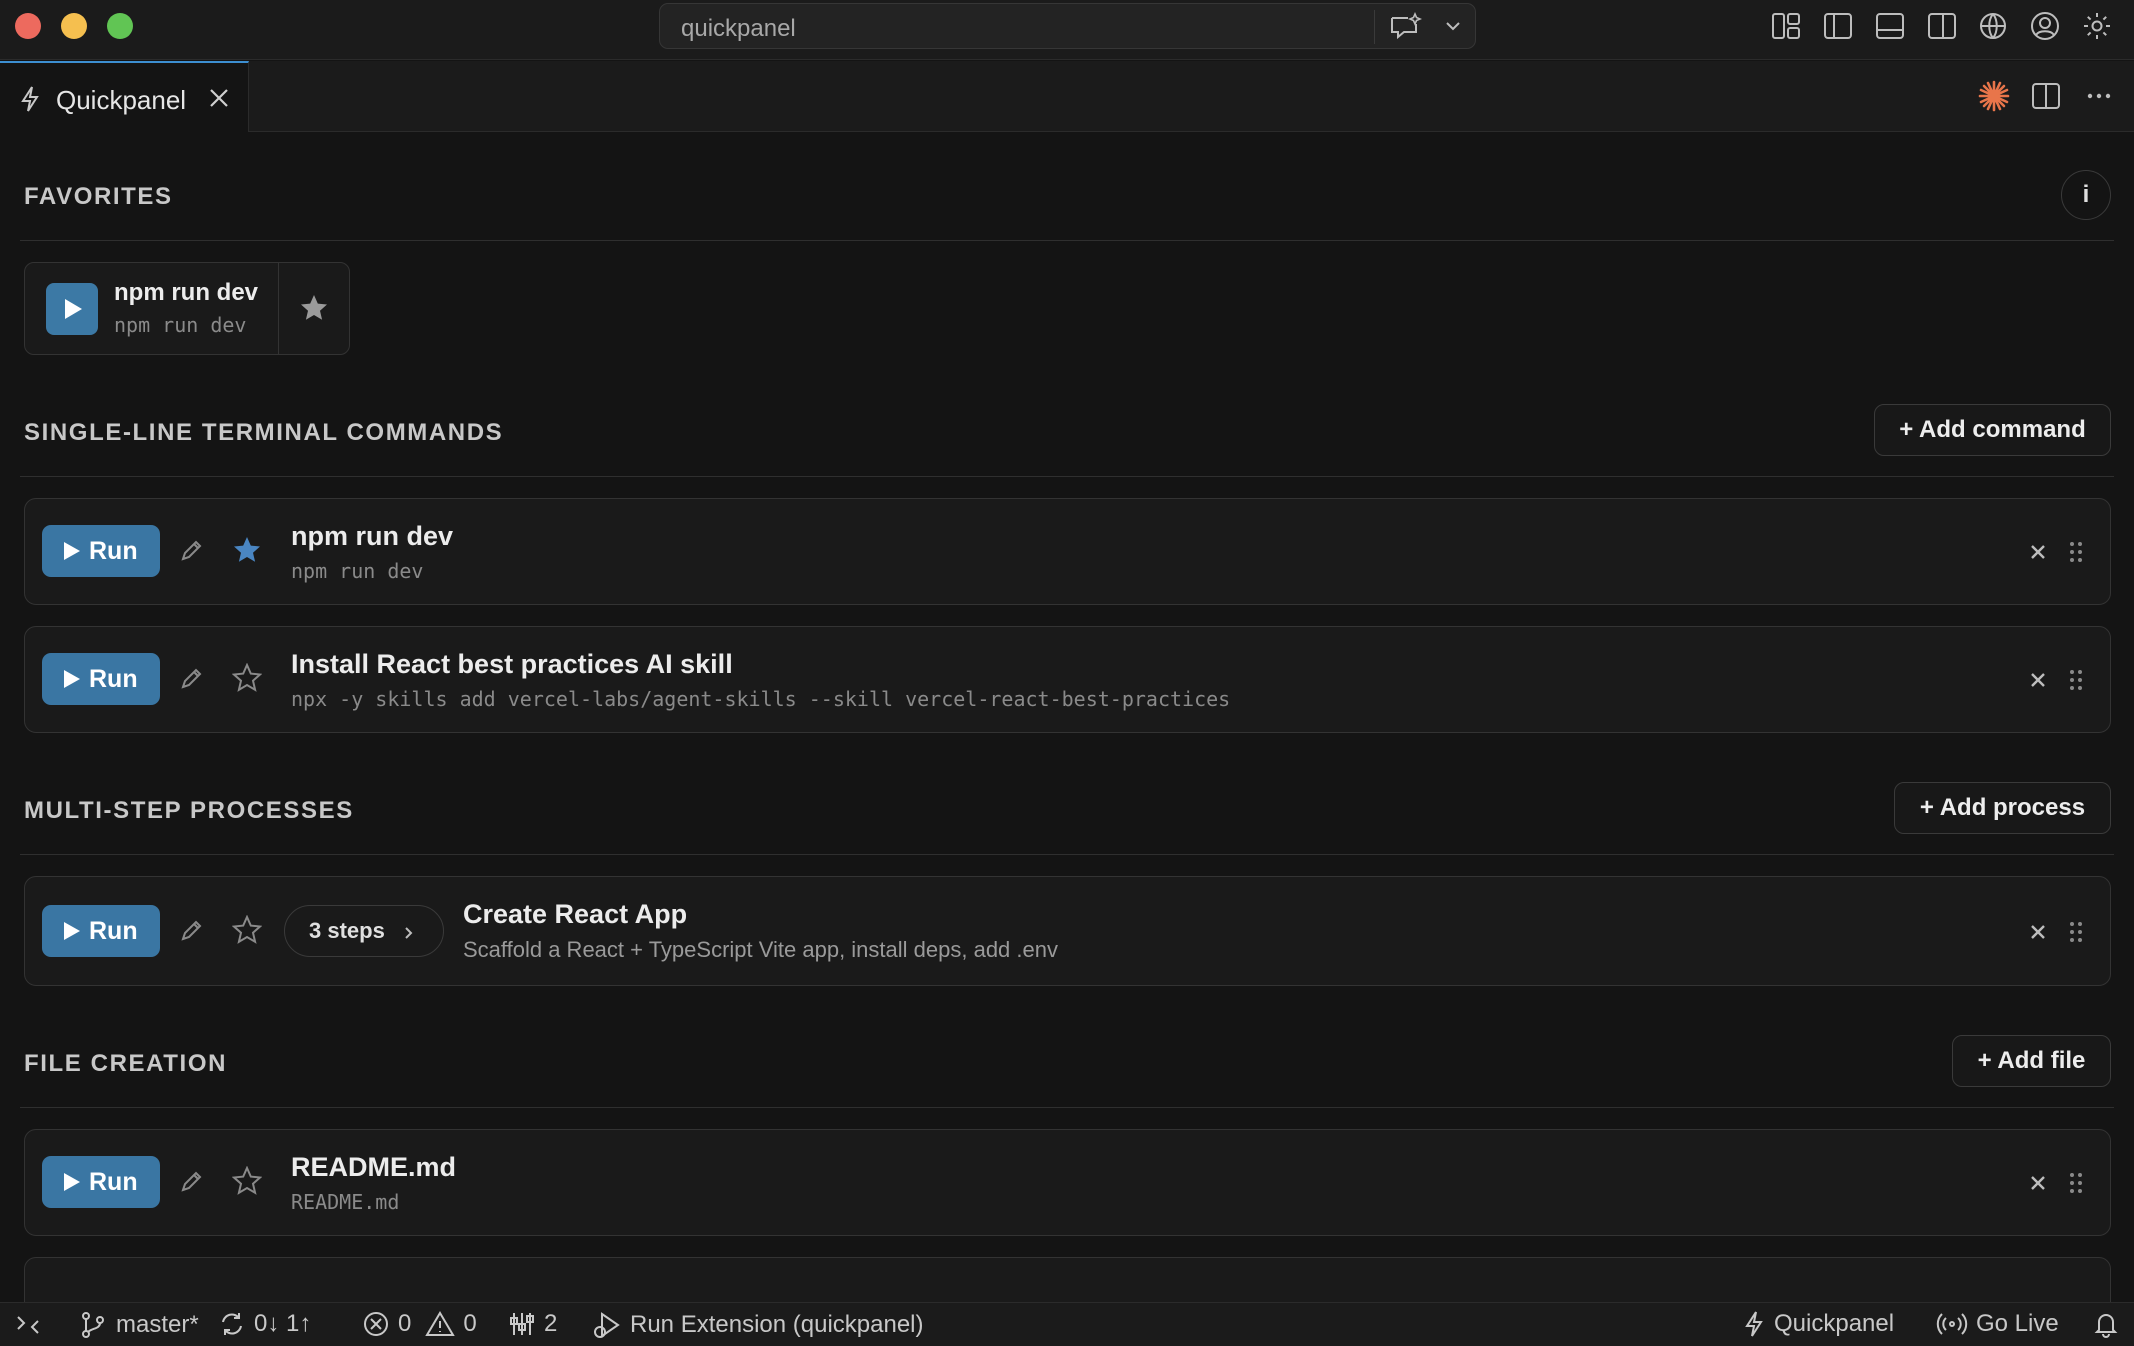 The width and height of the screenshot is (2134, 1346). I want to click on file-name: README.md, so click(374, 1167).